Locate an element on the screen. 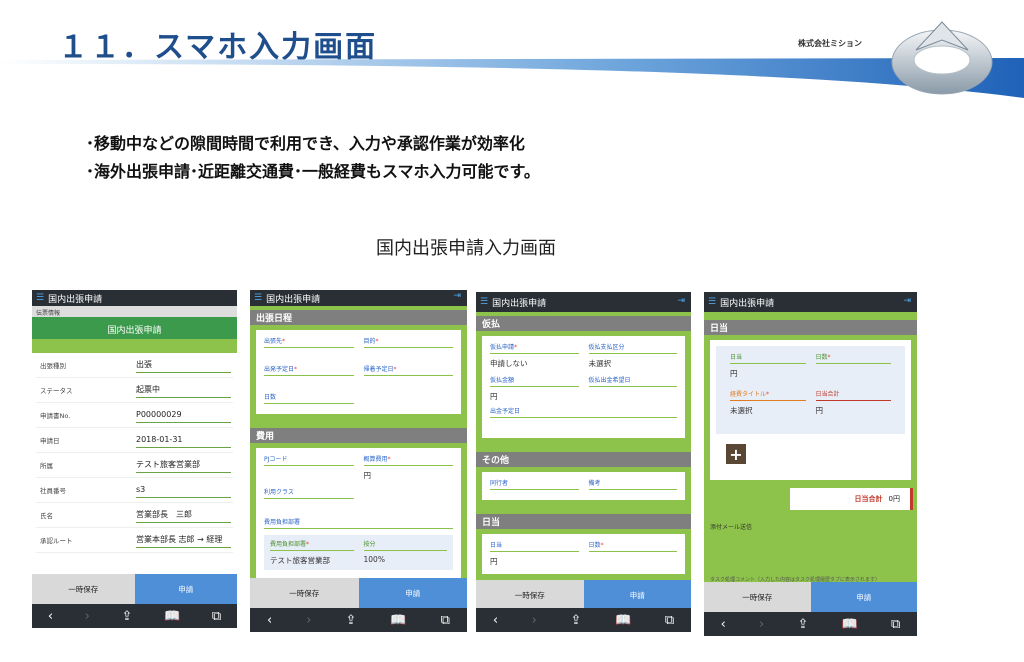 Image resolution: width=1024 pixels, height=662 pixels. info-row: 出張種別 出張 is located at coordinates (134, 365).